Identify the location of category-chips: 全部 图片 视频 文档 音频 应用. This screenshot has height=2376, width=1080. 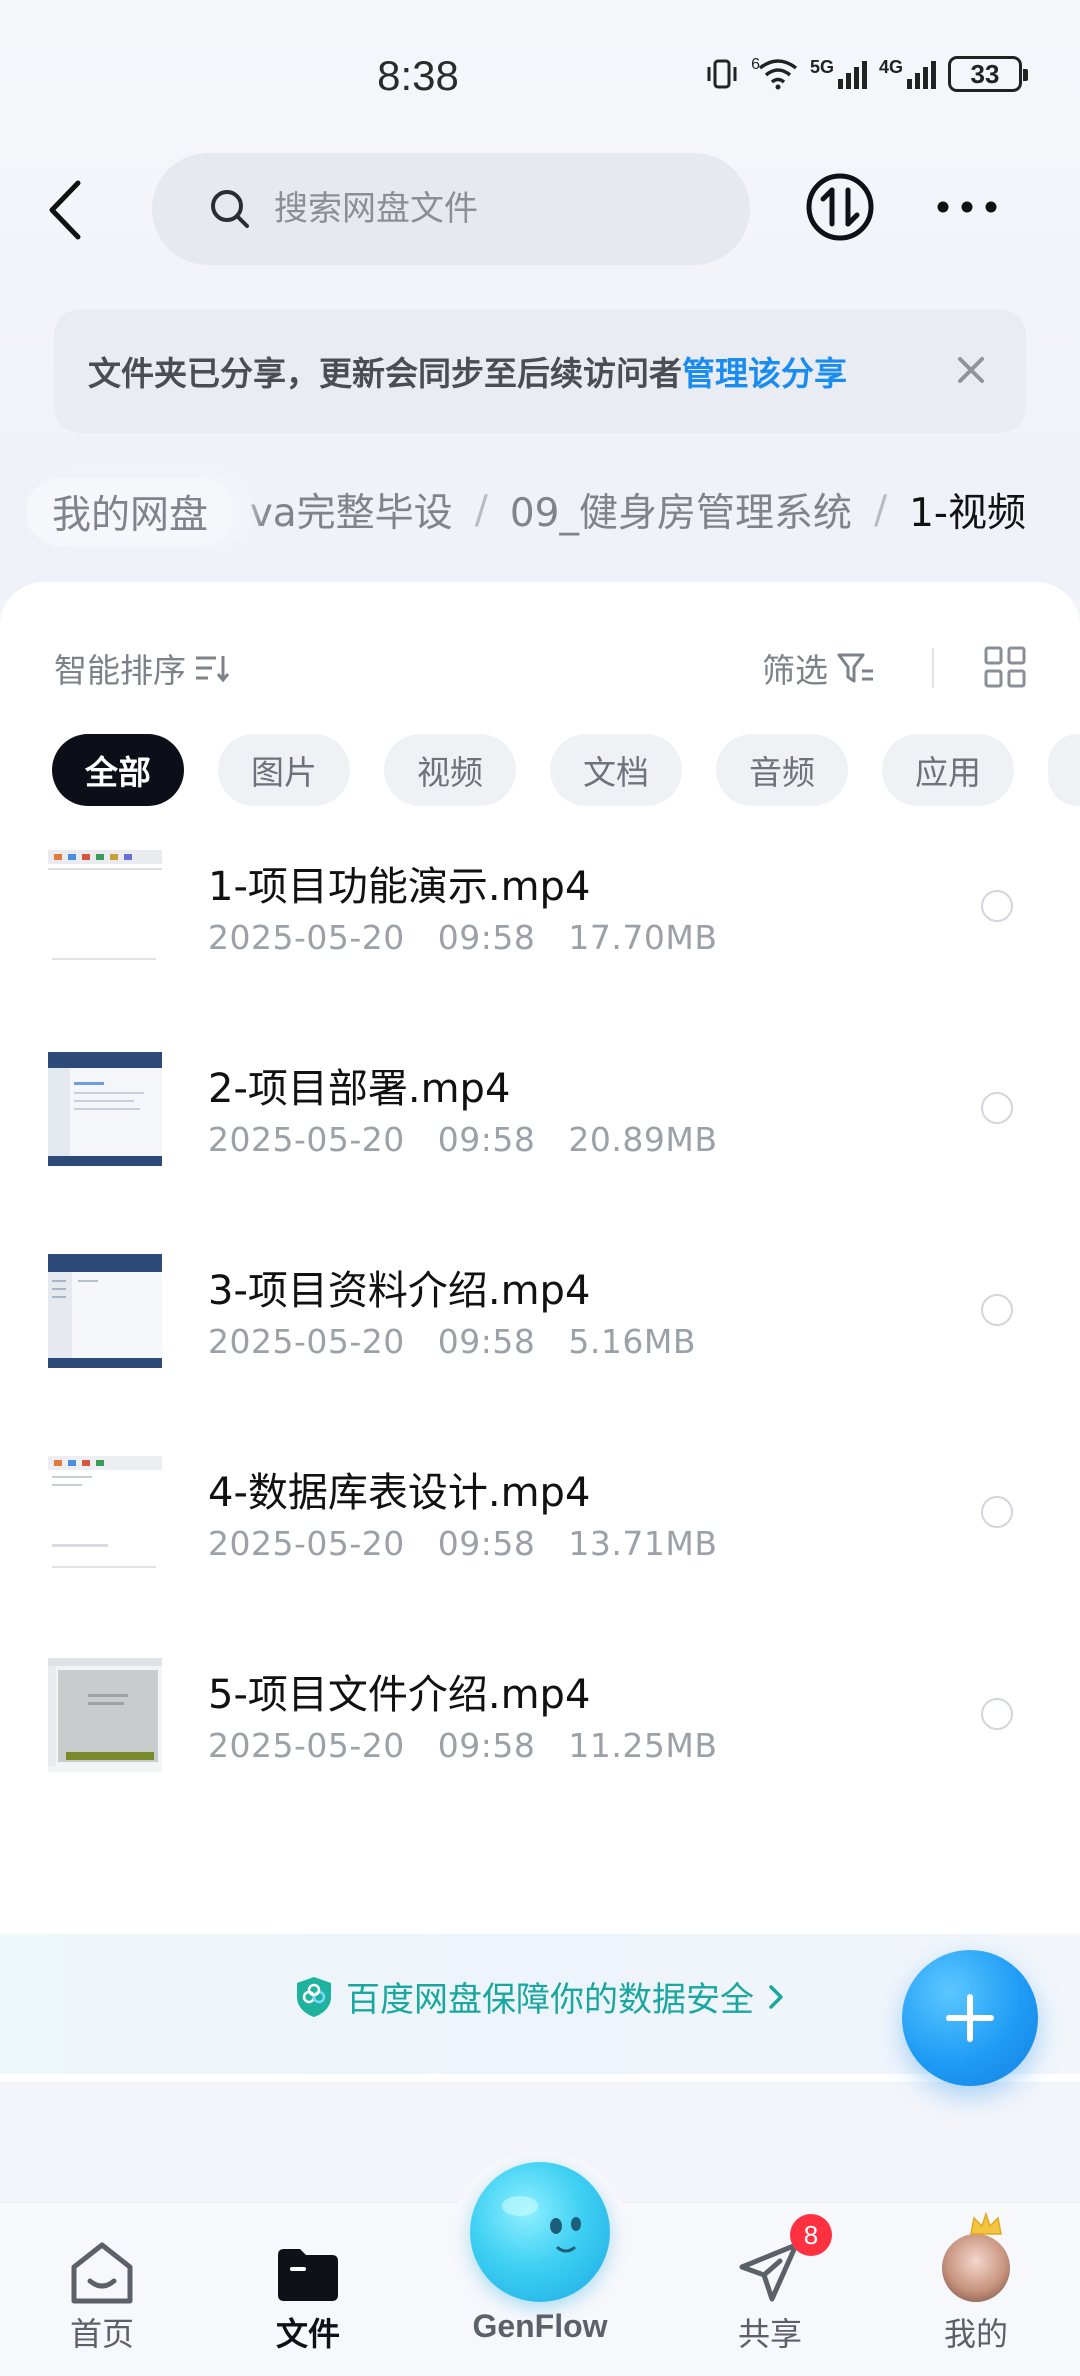
(566, 770).